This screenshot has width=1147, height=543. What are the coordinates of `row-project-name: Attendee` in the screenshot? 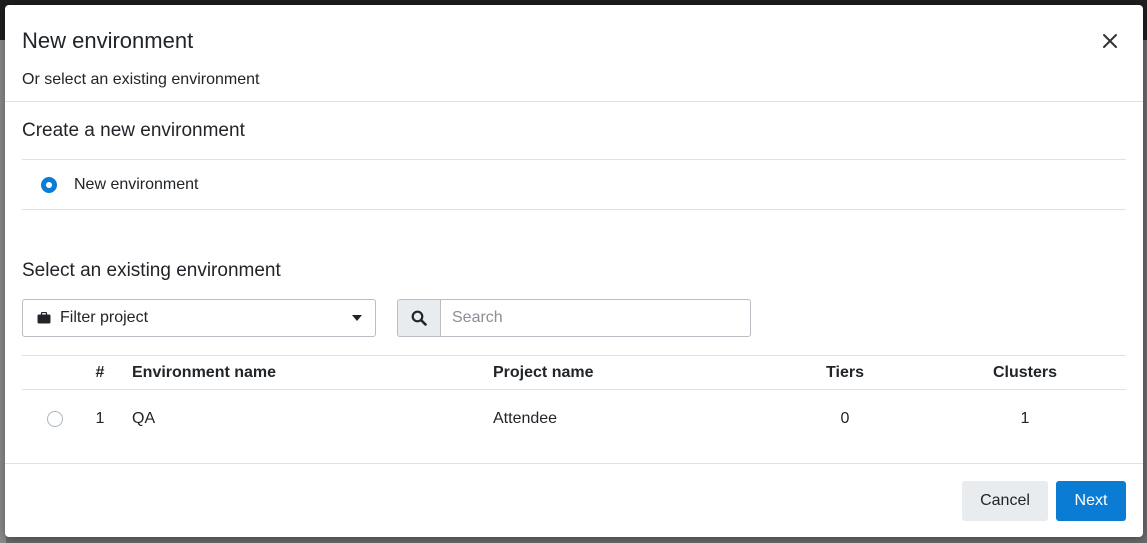 It's located at (525, 418).